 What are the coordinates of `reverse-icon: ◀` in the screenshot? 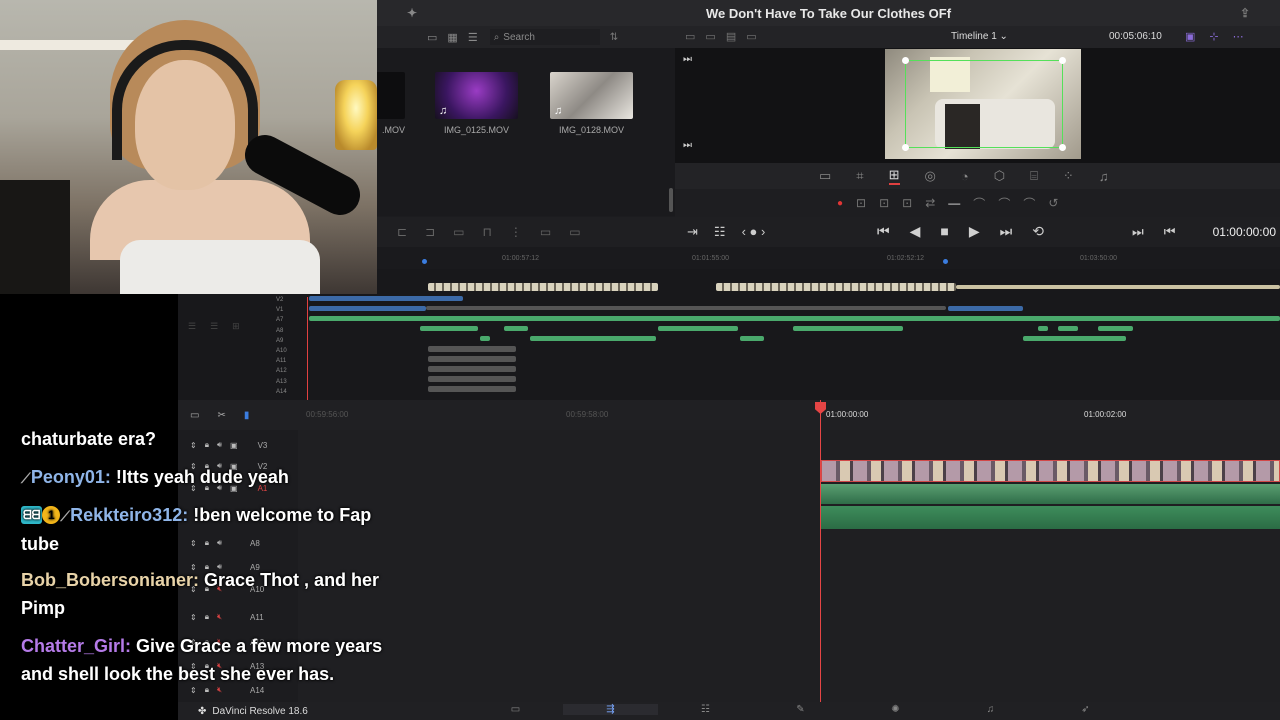 It's located at (915, 231).